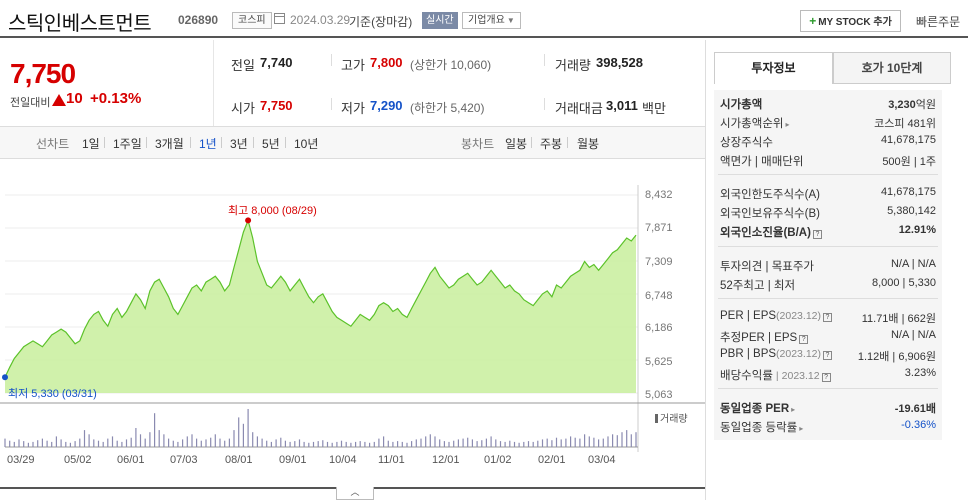 The width and height of the screenshot is (968, 500). Describe the element at coordinates (761, 427) in the screenshot. I see `industry-change-label: 동일업종 등락률 ▸` at that location.